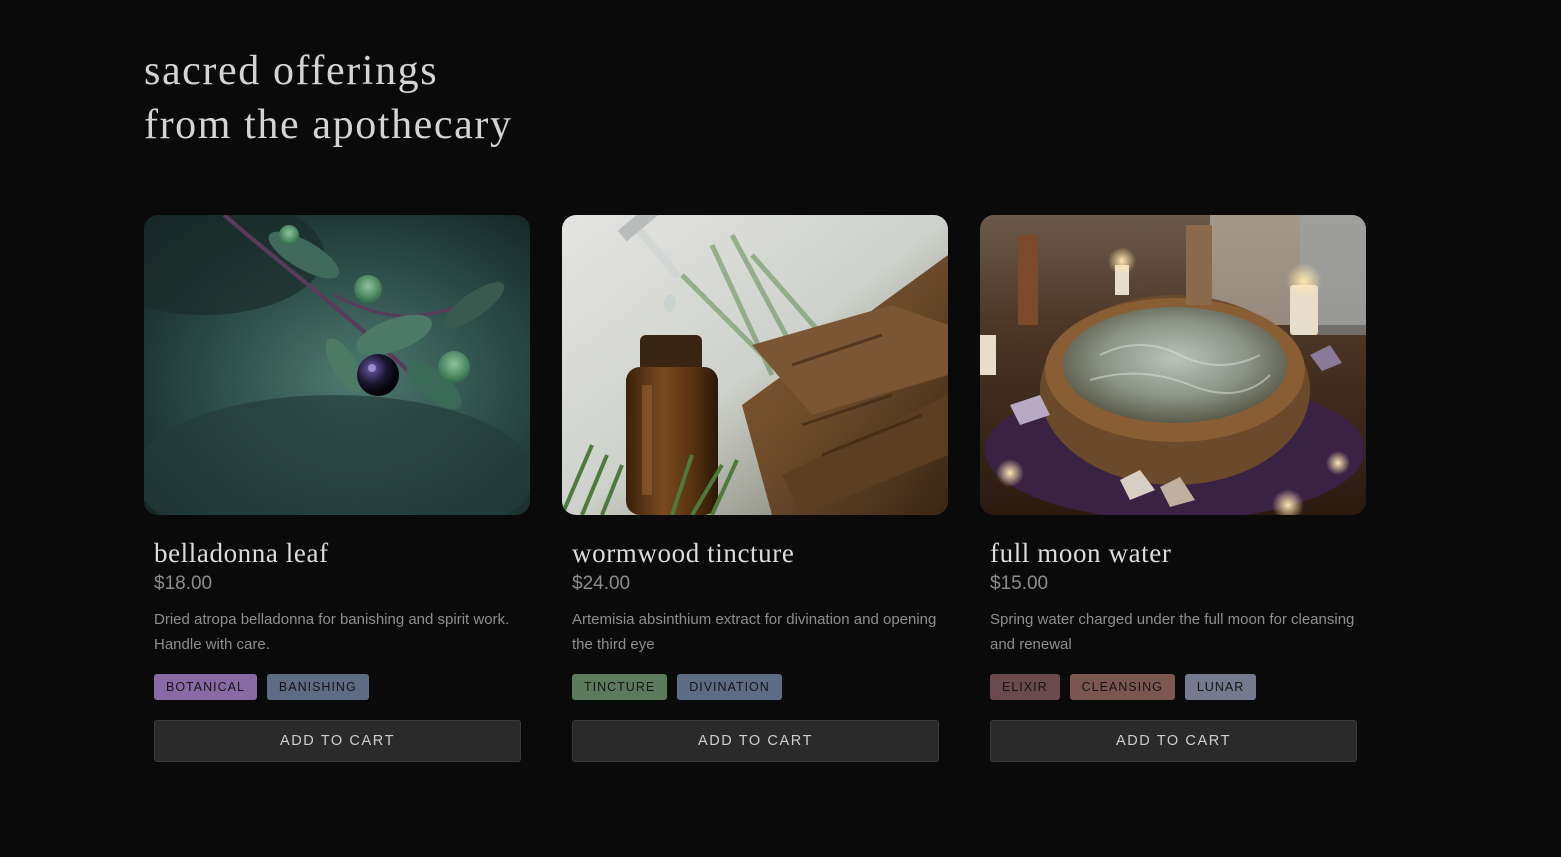 Image resolution: width=1561 pixels, height=857 pixels. I want to click on tag-lunar: LUNAR, so click(1220, 687).